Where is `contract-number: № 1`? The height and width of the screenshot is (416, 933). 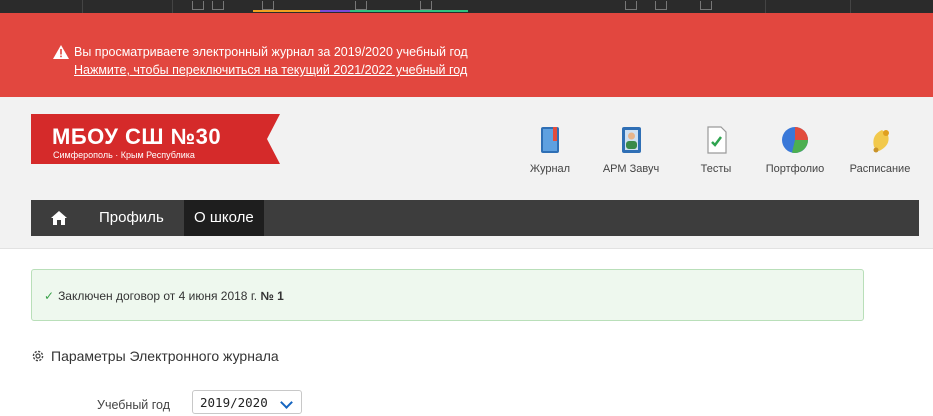 contract-number: № 1 is located at coordinates (272, 296).